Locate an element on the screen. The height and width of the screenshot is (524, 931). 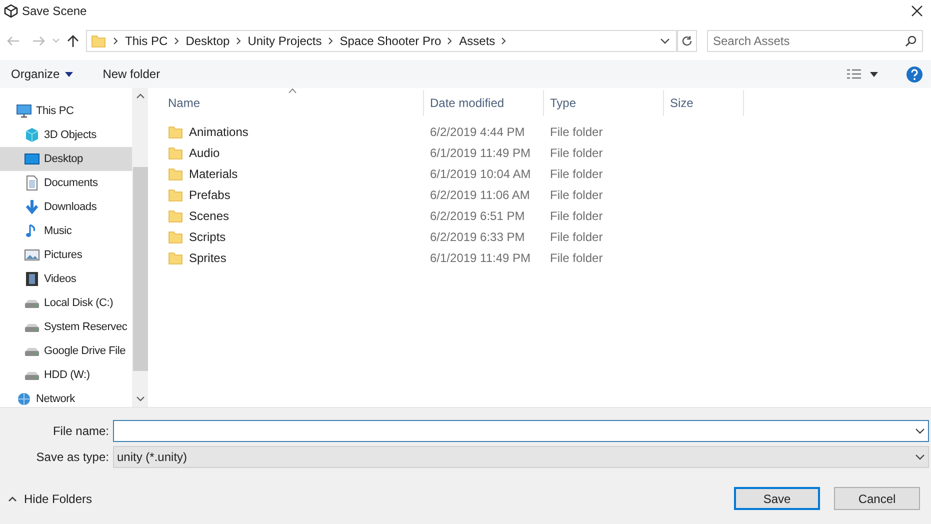
file-row: Sprites 6/1/2019 11:49 PM File folder is located at coordinates (546, 257).